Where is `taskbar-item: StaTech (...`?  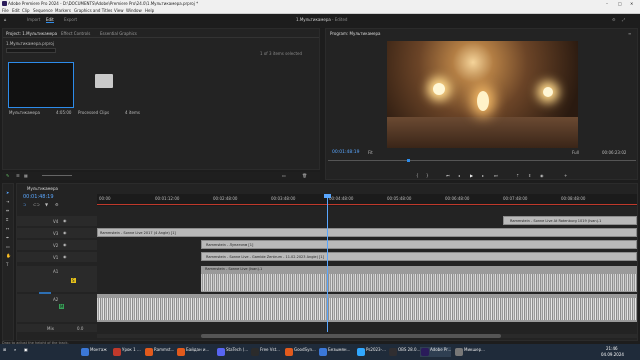 taskbar-item: StaTech (... is located at coordinates (232, 352).